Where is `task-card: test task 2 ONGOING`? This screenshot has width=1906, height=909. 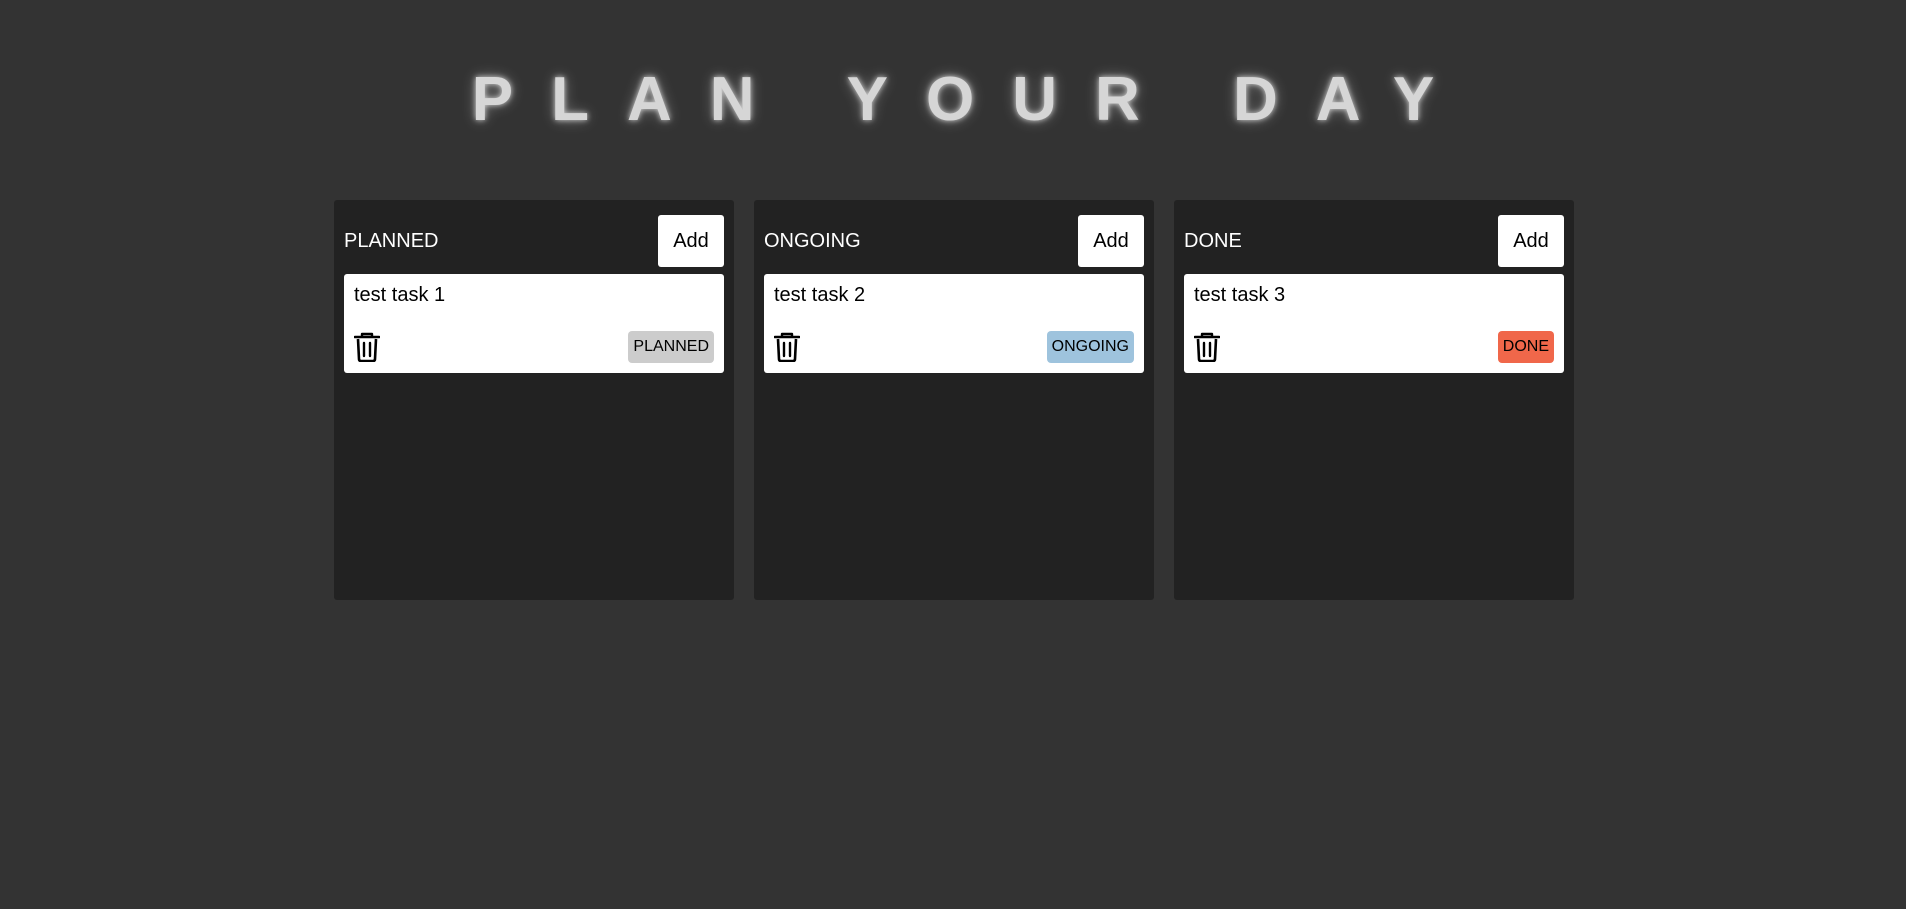 task-card: test task 2 ONGOING is located at coordinates (954, 323).